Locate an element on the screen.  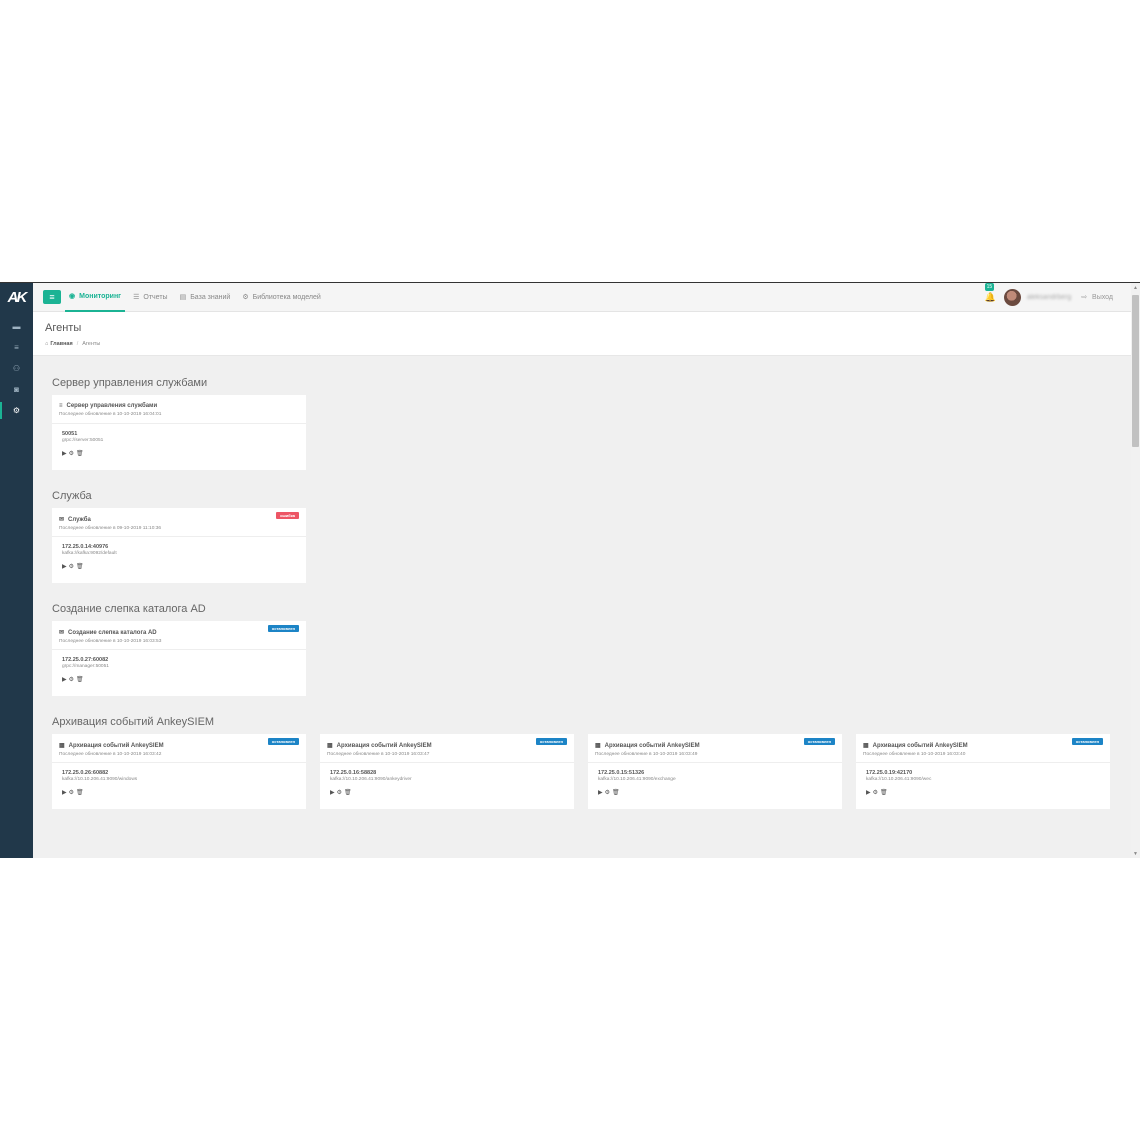
sidebar-nav: ▬ ≡ ⚇ ◙ ⚙ is located at coordinates (16, 368).